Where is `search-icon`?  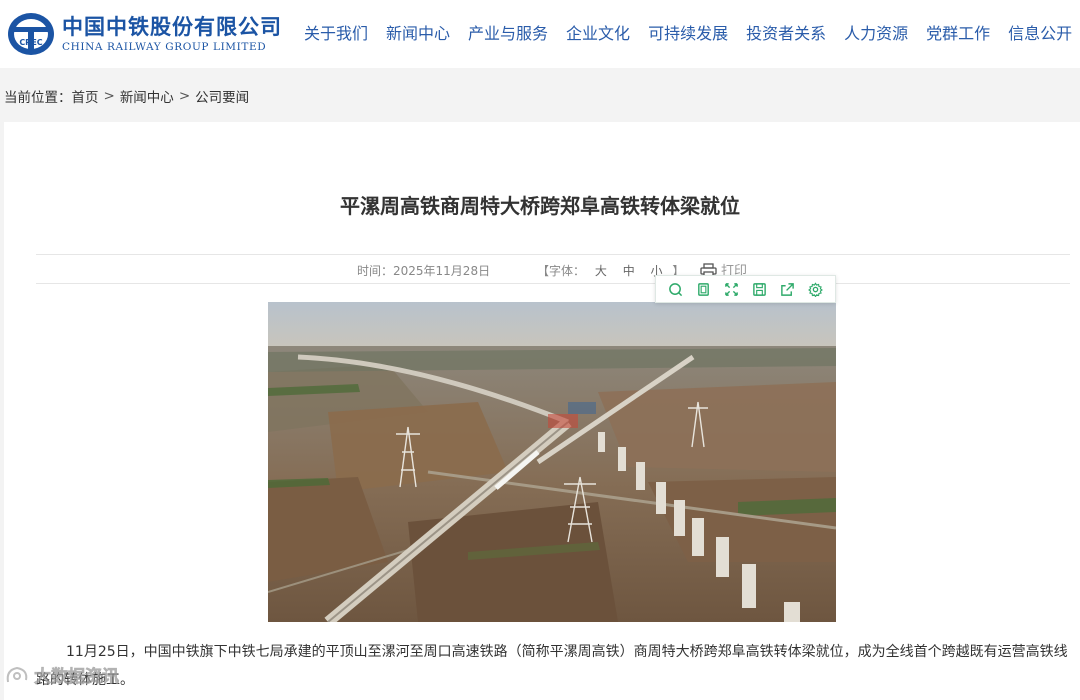
search-icon is located at coordinates (676, 289).